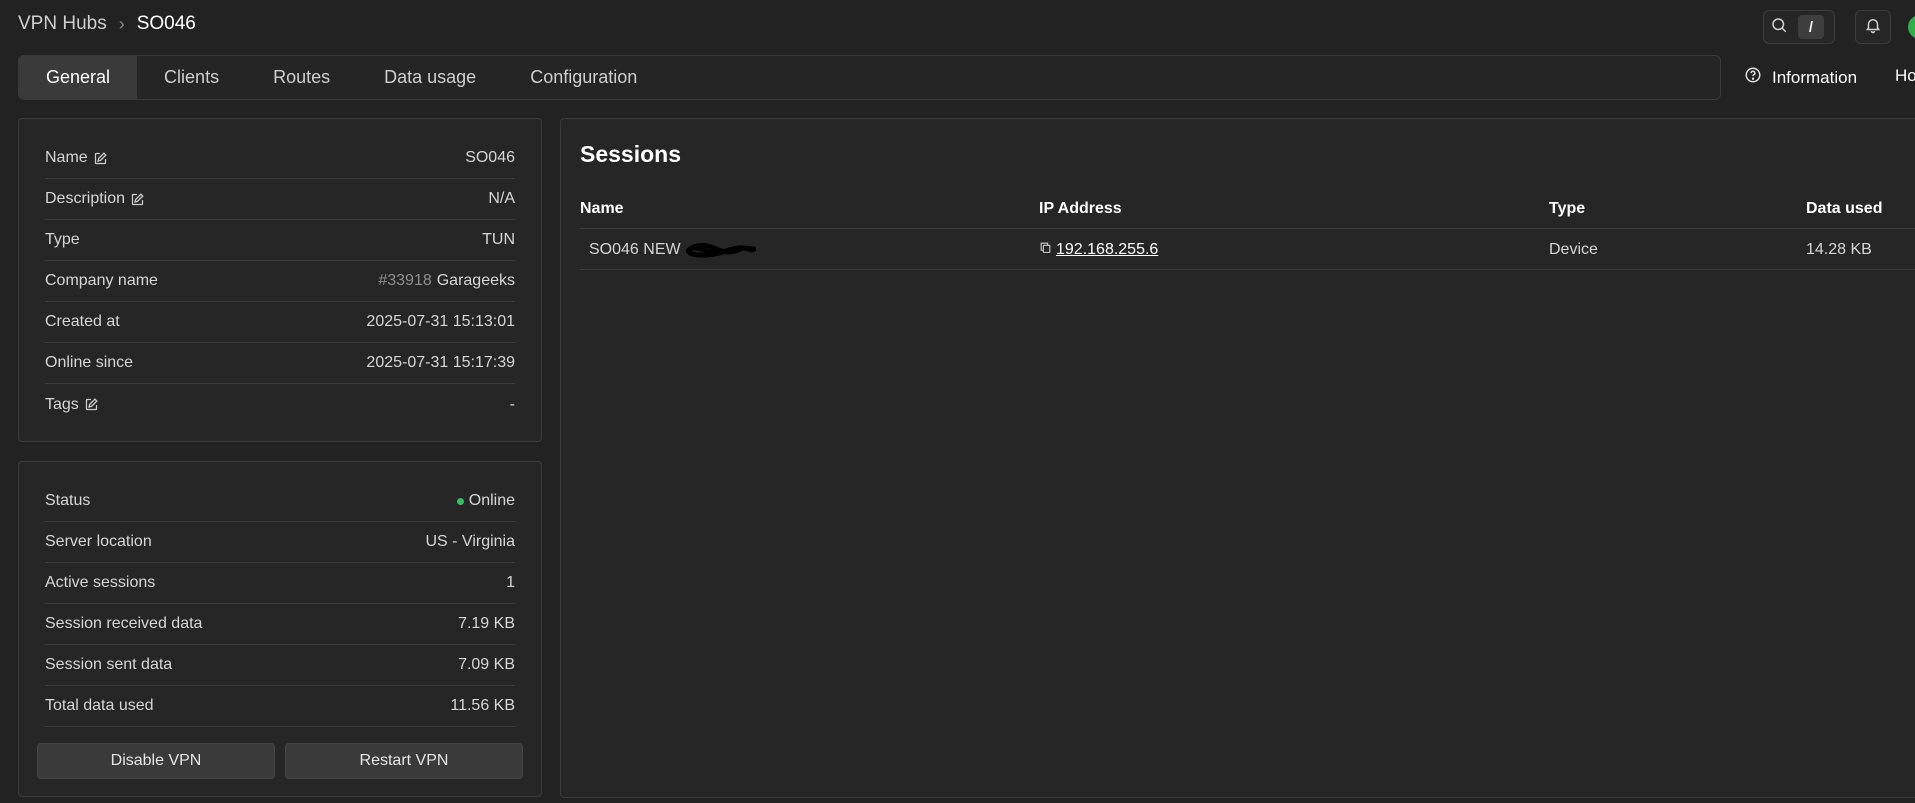  What do you see at coordinates (510, 582) in the screenshot?
I see `active-sessions-value: 1` at bounding box center [510, 582].